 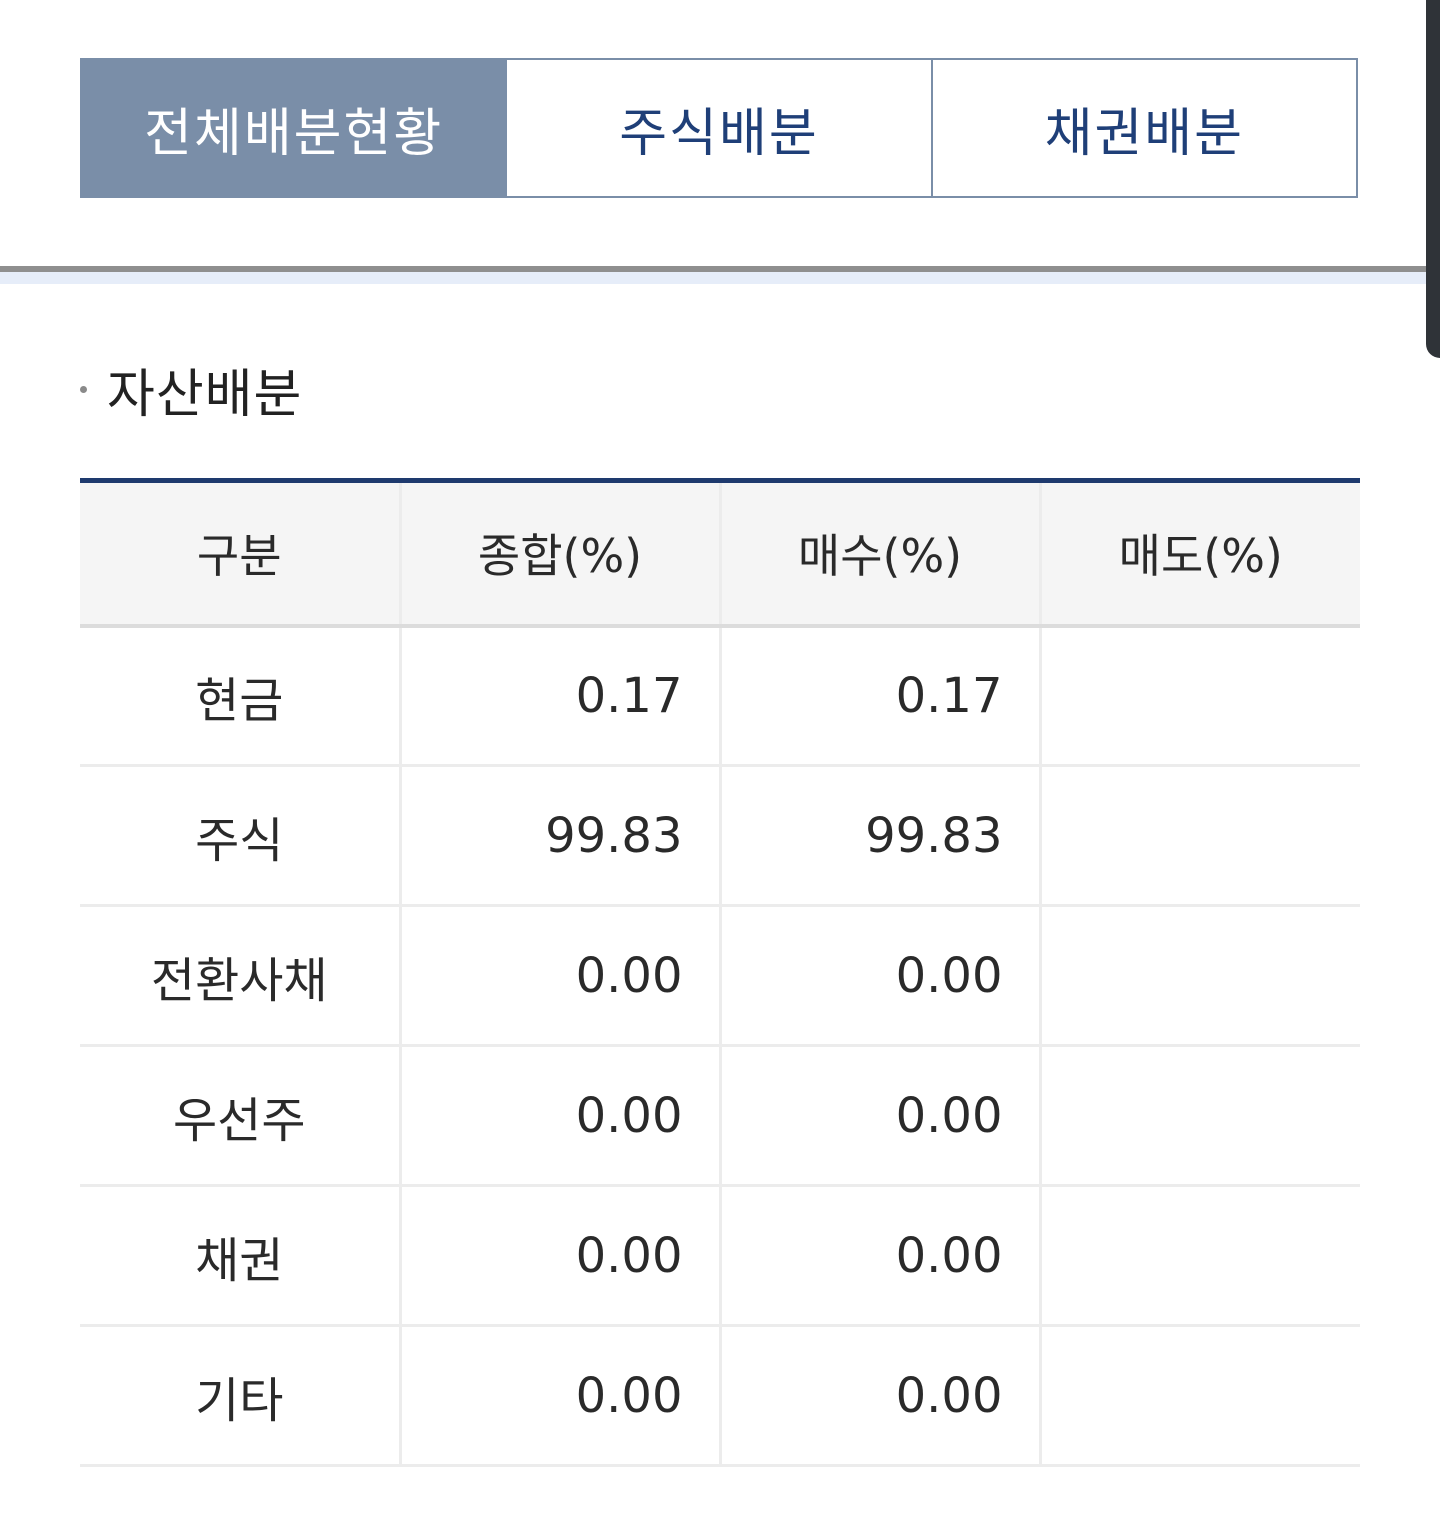 What do you see at coordinates (879, 696) in the screenshot?
I see `row-buy: 0.17` at bounding box center [879, 696].